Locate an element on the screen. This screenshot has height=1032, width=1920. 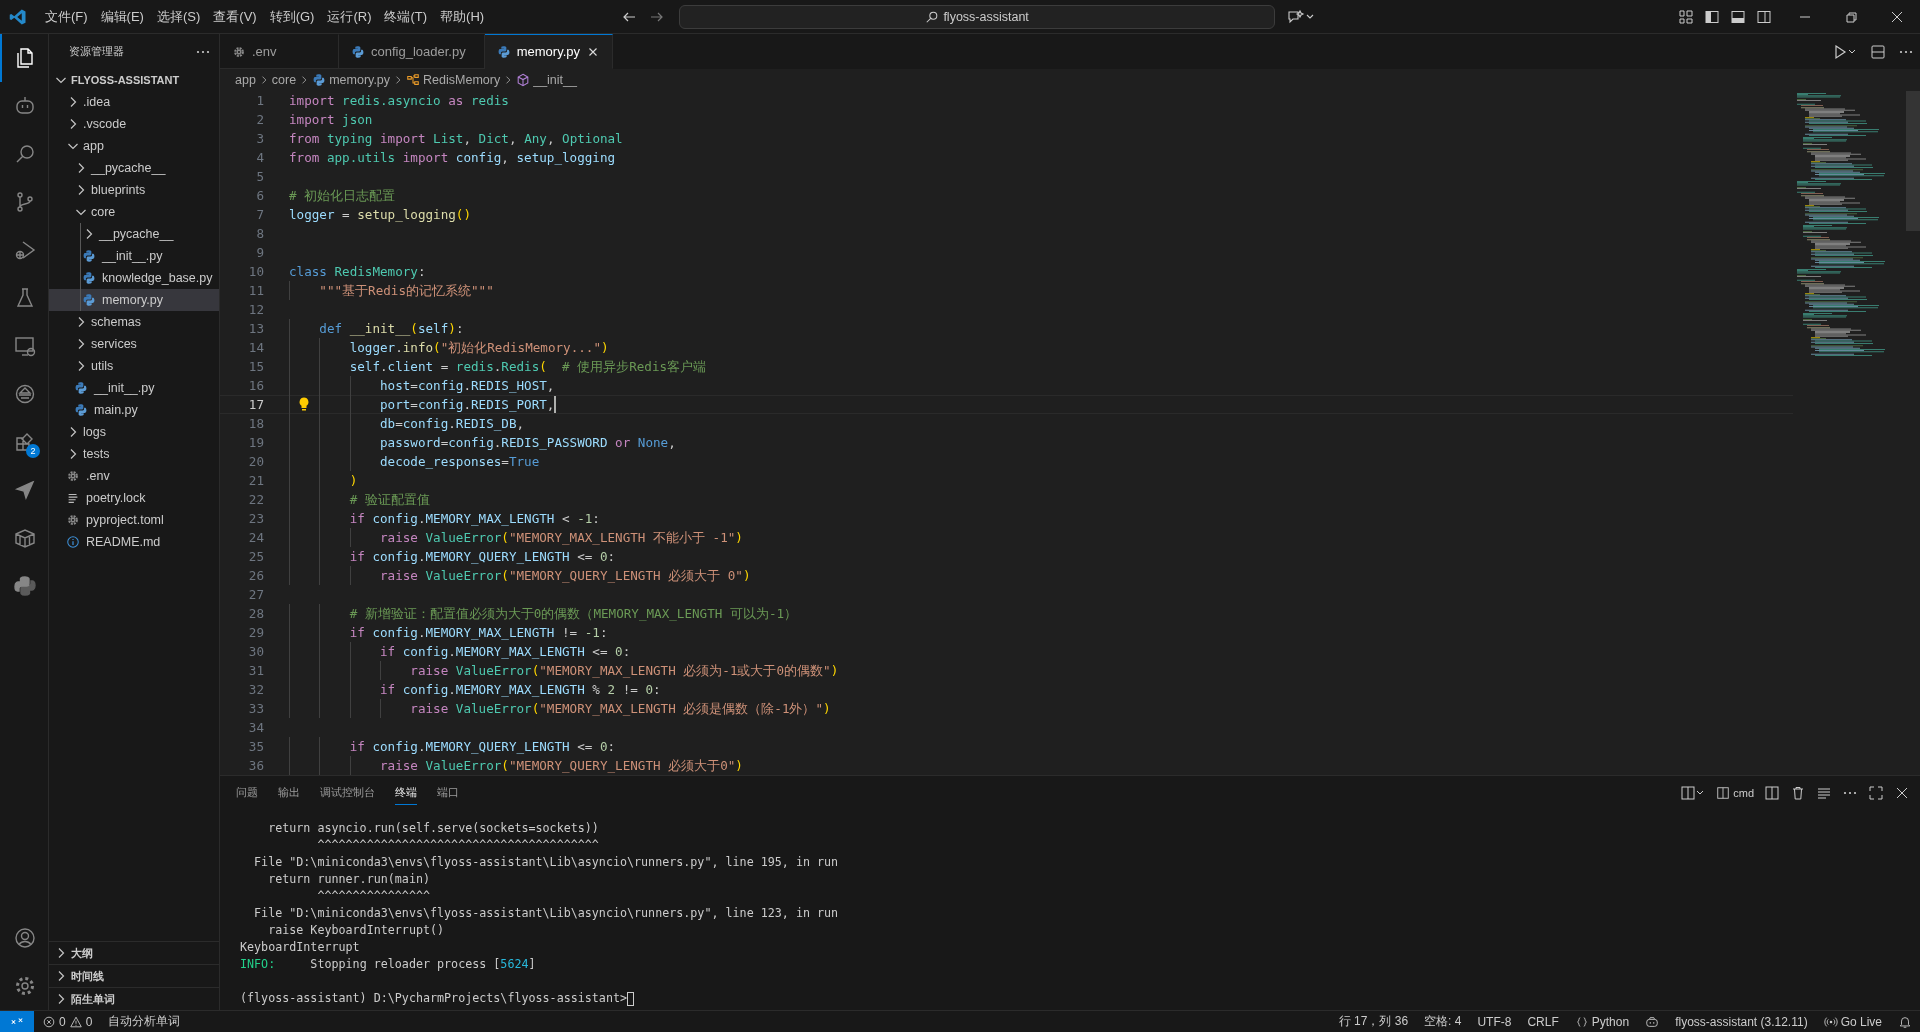
broadcast-icon is located at coordinates (1830, 1021).